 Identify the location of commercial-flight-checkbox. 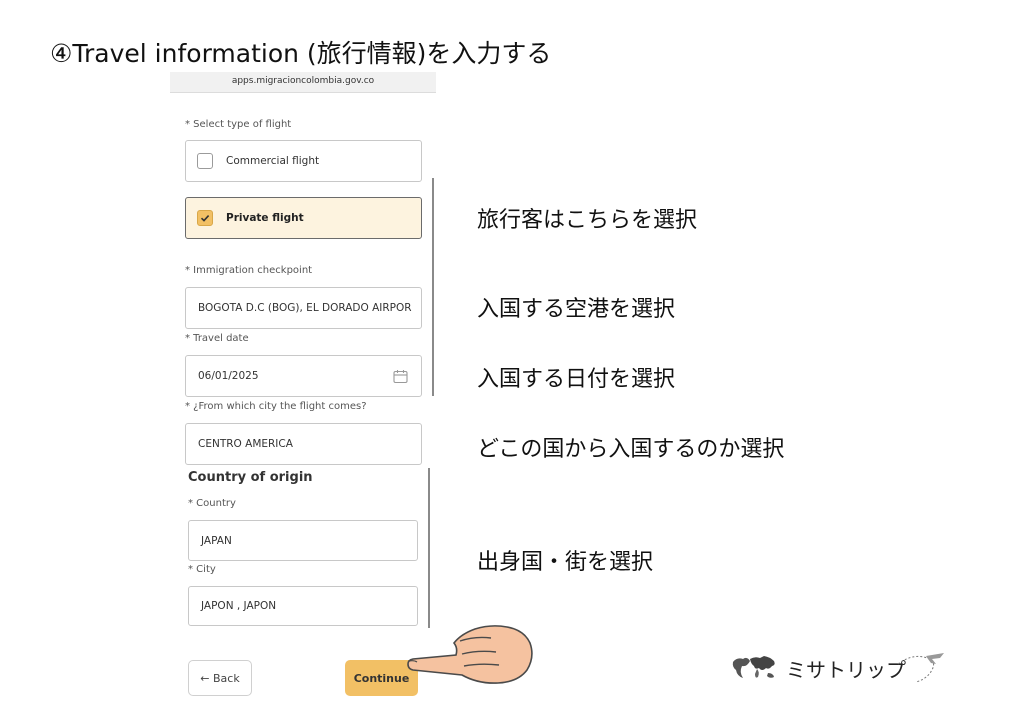
(205, 161).